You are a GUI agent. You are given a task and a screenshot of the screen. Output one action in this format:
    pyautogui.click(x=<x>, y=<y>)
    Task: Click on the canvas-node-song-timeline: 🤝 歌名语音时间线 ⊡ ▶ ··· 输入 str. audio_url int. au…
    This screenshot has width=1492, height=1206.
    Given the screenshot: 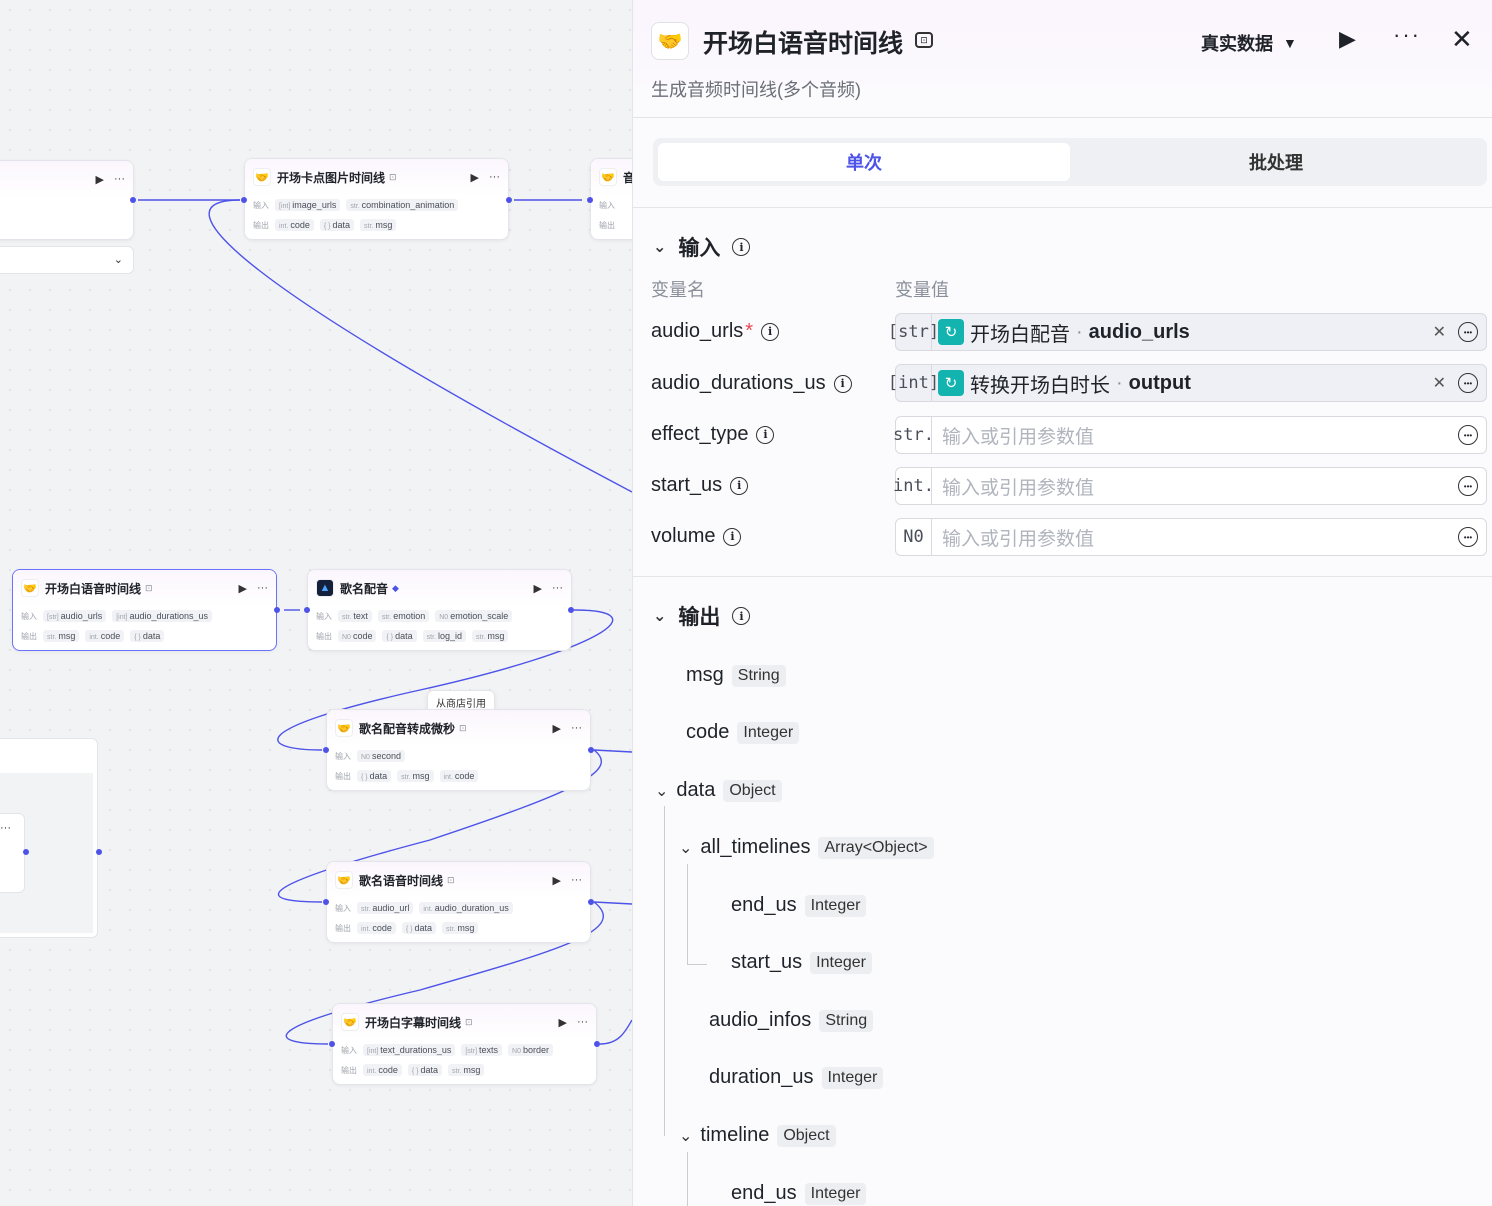 What is the action you would take?
    pyautogui.click(x=458, y=902)
    